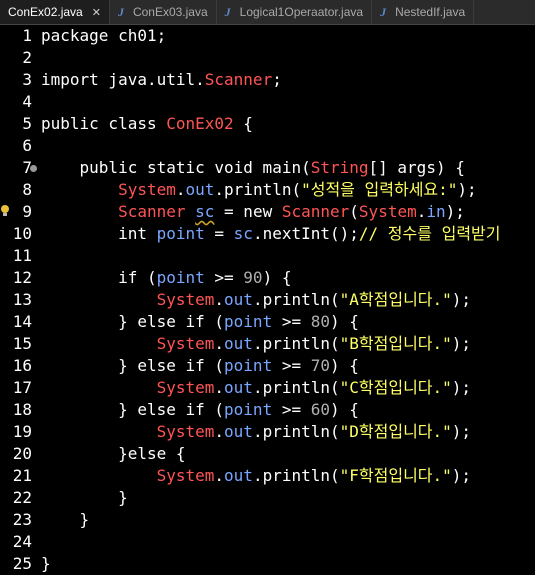  Describe the element at coordinates (22, 387) in the screenshot. I see `line-number: 17` at that location.